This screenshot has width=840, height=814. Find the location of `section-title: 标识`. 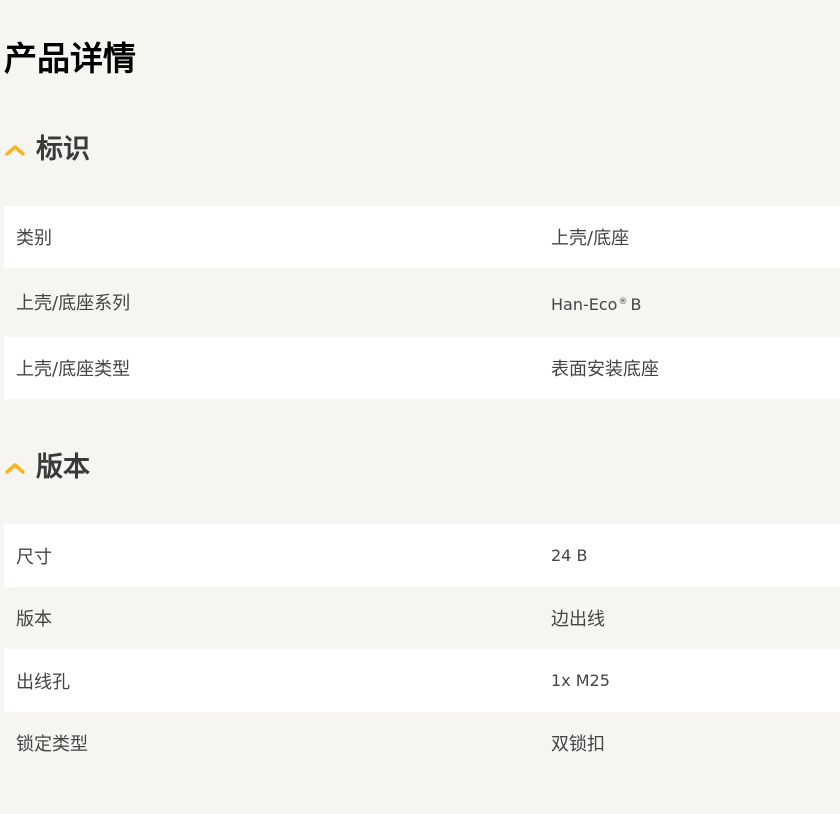

section-title: 标识 is located at coordinates (63, 149).